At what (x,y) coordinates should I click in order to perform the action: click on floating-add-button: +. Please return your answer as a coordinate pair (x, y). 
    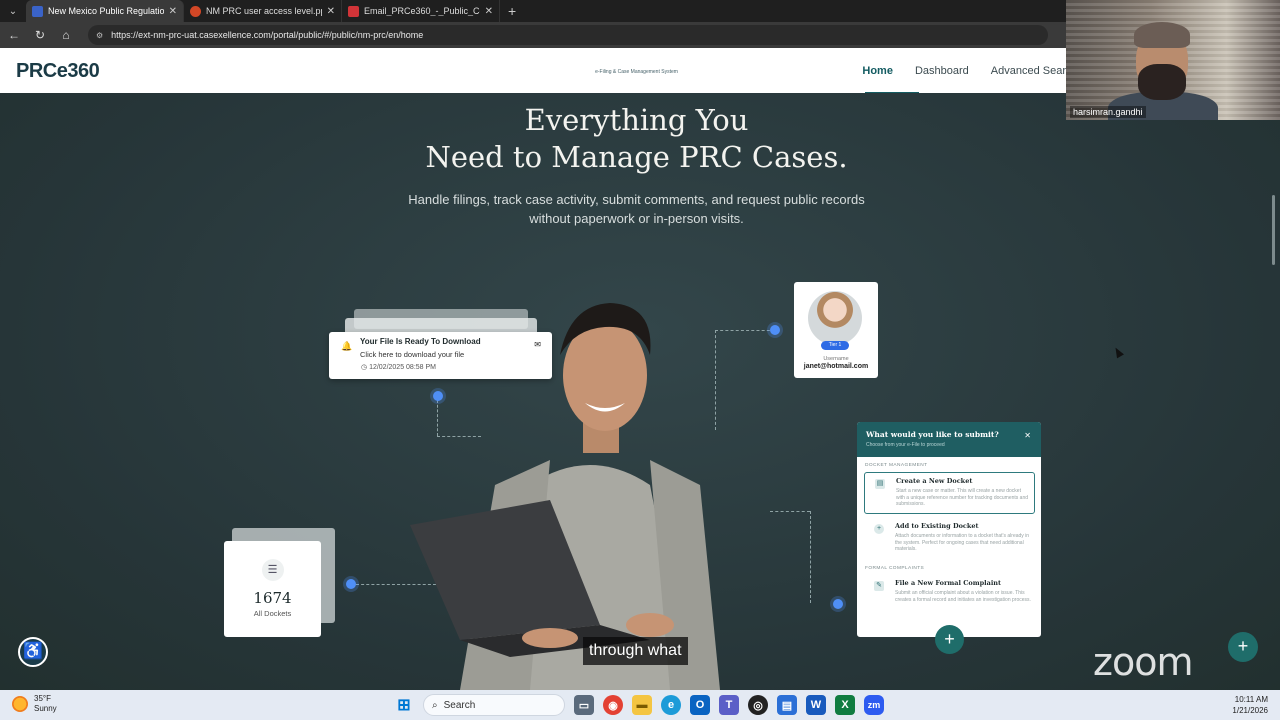
    Looking at the image, I should click on (1243, 647).